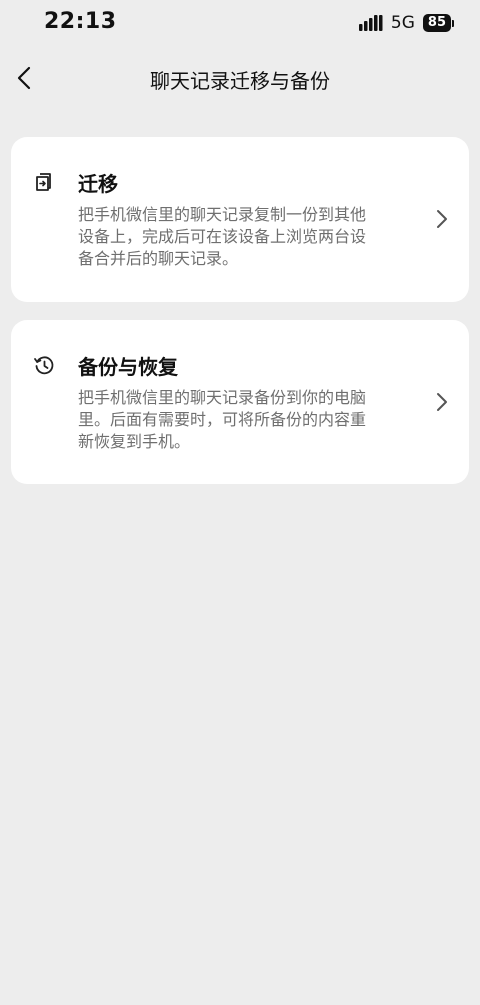 This screenshot has width=480, height=1005. Describe the element at coordinates (44, 182) in the screenshot. I see `migrate-icon` at that location.